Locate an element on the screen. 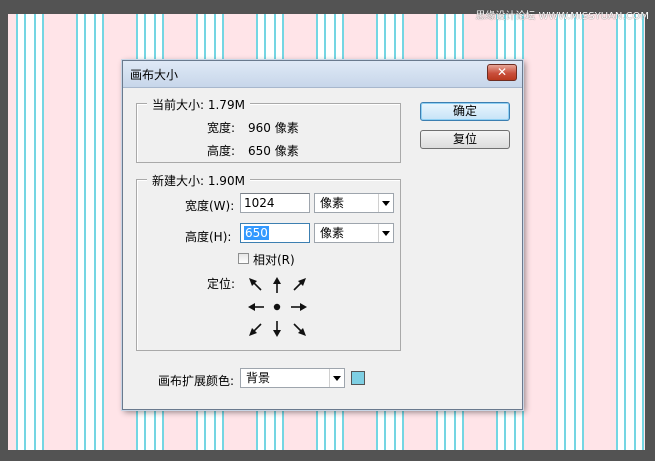 The image size is (655, 461). new-height-label: 高度(H): is located at coordinates (208, 237).